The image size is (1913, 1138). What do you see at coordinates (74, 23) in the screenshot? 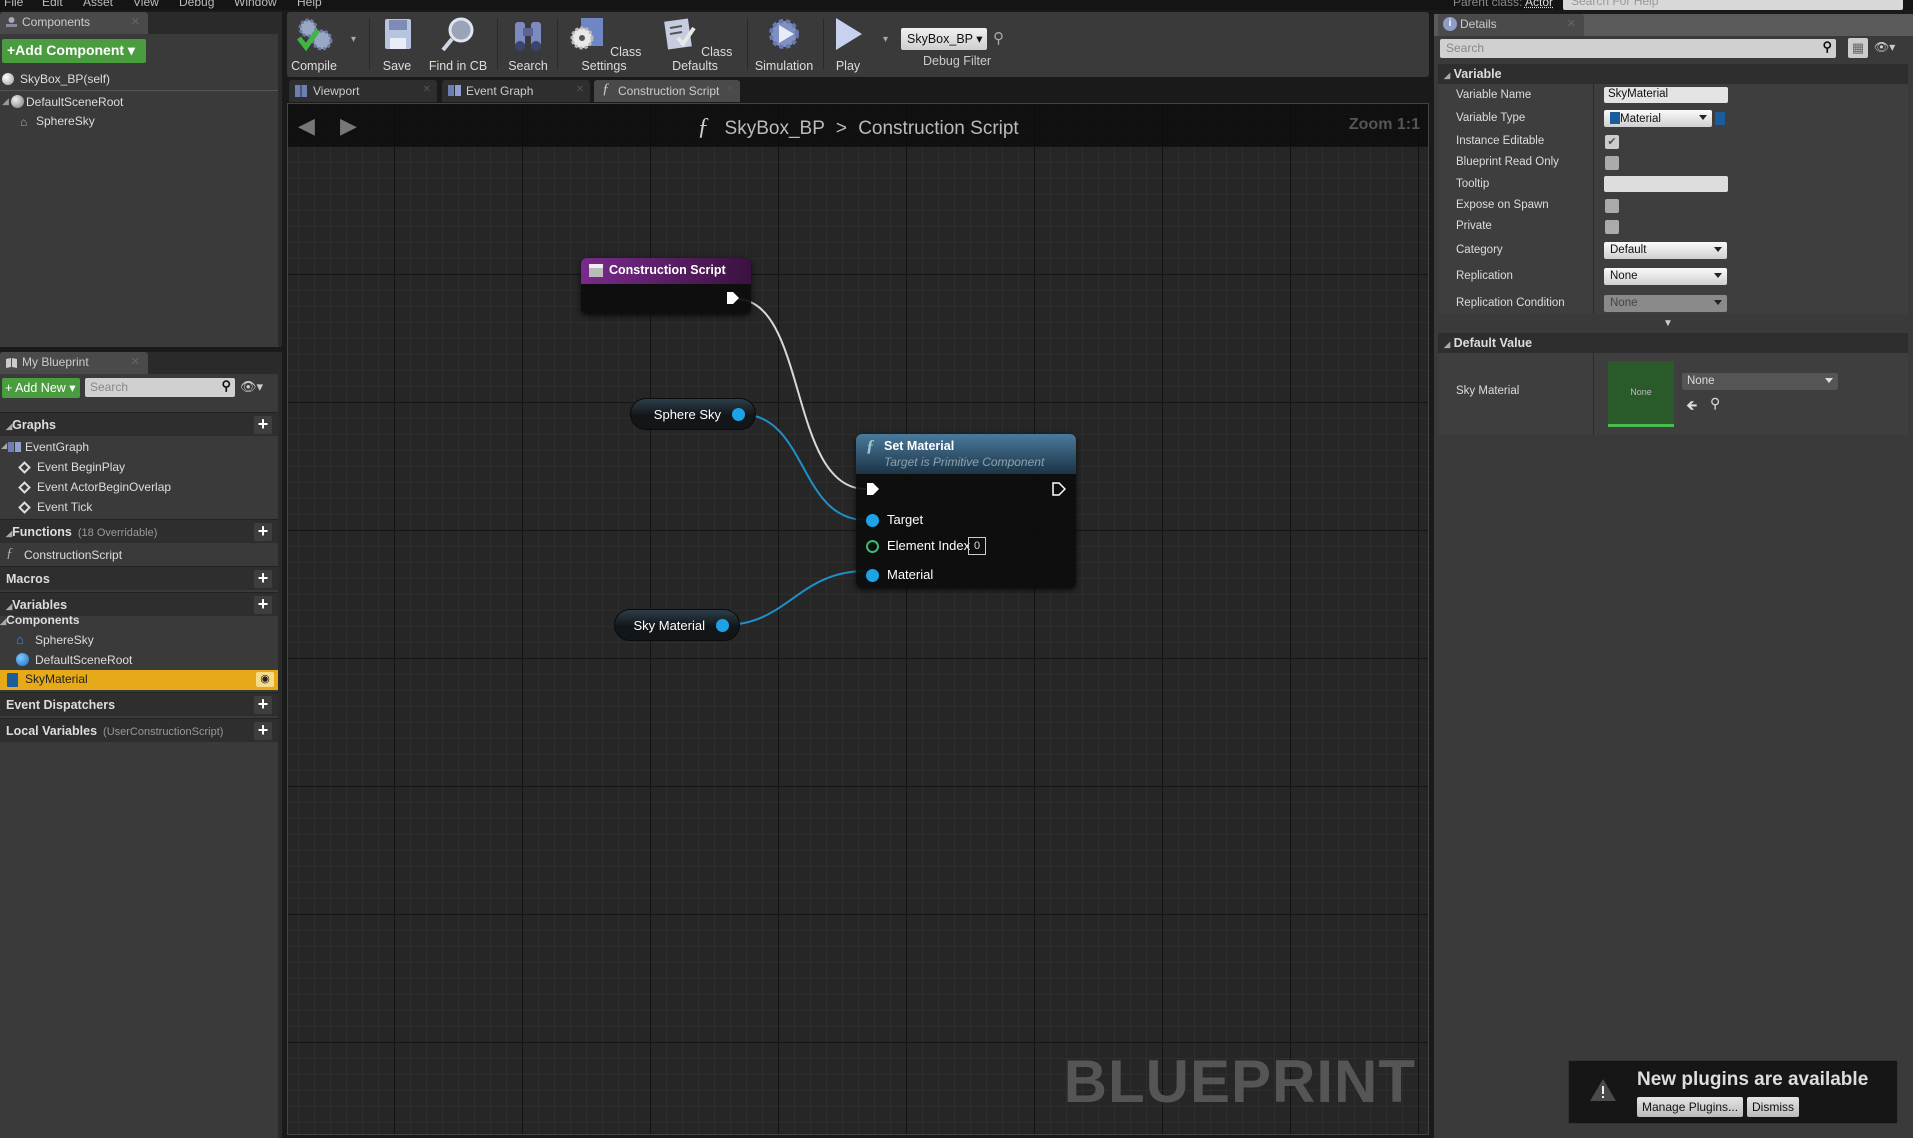
I see `tab-components: Components ✕` at bounding box center [74, 23].